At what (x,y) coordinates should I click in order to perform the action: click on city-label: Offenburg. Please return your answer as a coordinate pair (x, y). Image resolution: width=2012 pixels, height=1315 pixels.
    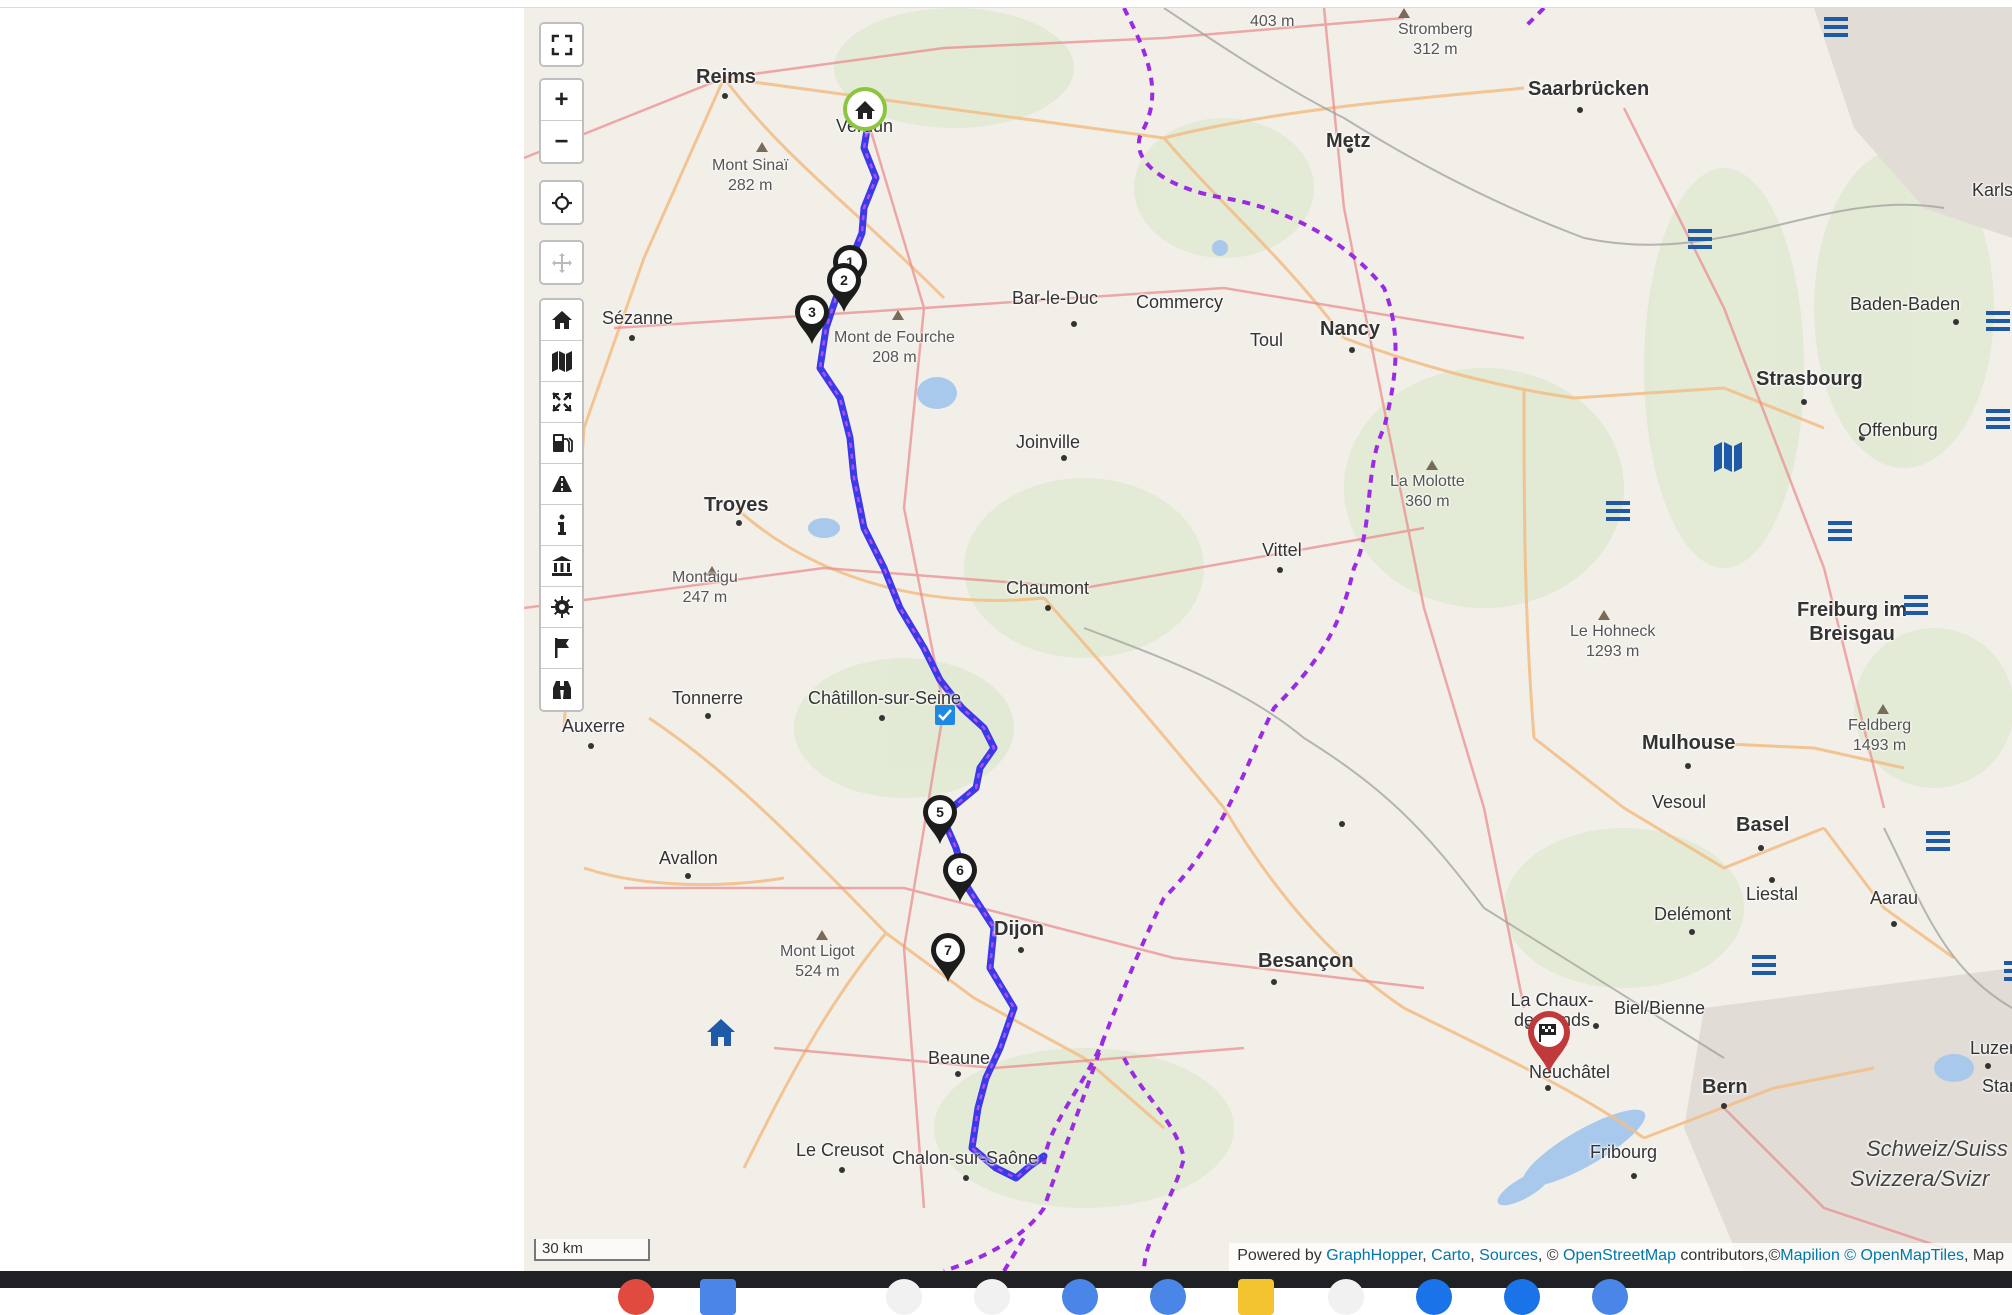
    Looking at the image, I should click on (1898, 430).